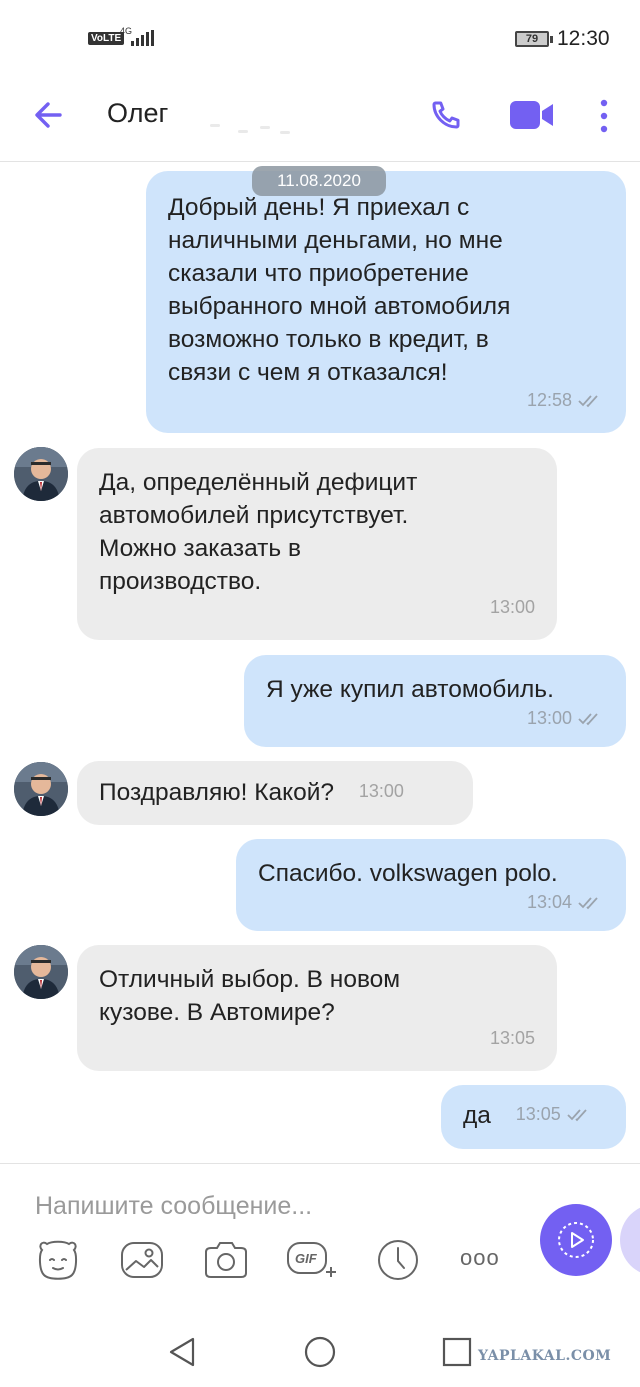 The width and height of the screenshot is (640, 1387). I want to click on phone-icon, so click(446, 115).